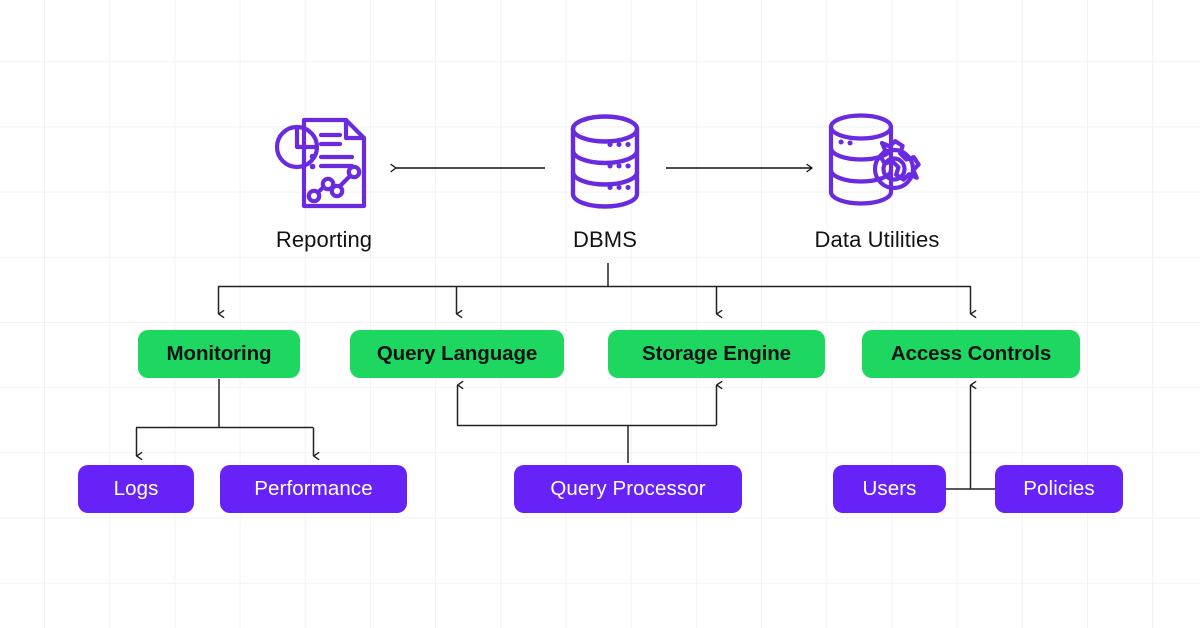  What do you see at coordinates (605, 239) in the screenshot?
I see `node-dbms-label: DBMS` at bounding box center [605, 239].